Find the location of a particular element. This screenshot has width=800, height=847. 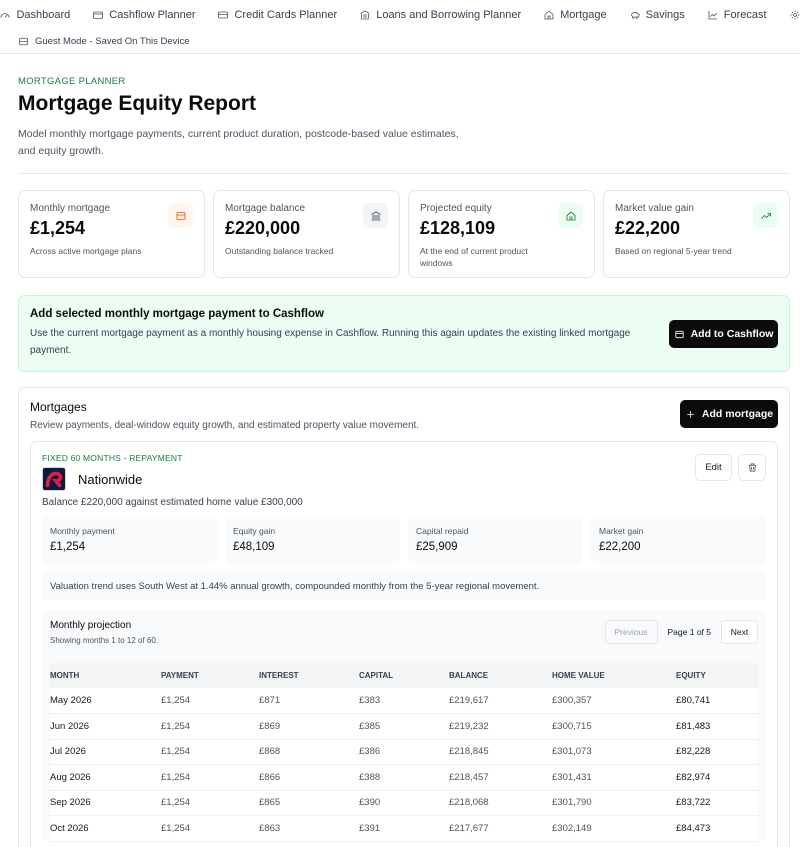

lender-name: Nationwide is located at coordinates (110, 479).